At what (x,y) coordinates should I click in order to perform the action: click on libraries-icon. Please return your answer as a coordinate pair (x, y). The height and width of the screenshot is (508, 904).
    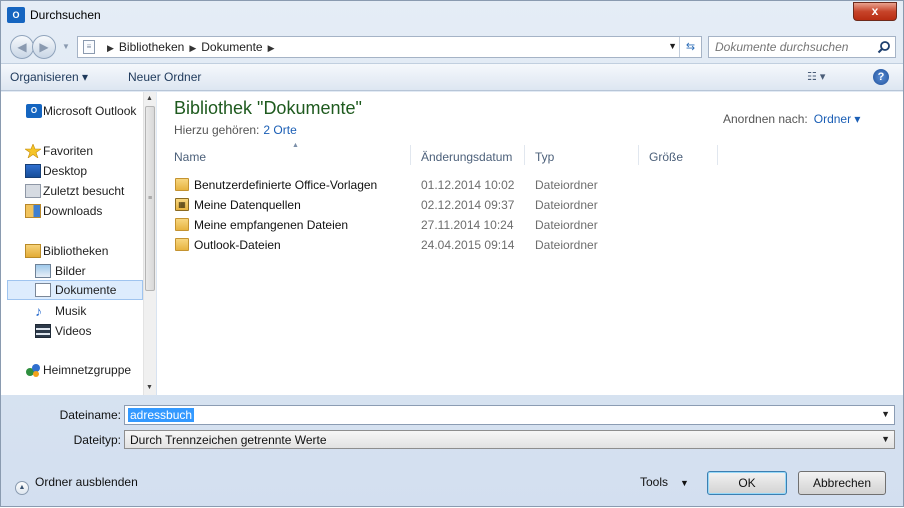
    Looking at the image, I should click on (33, 251).